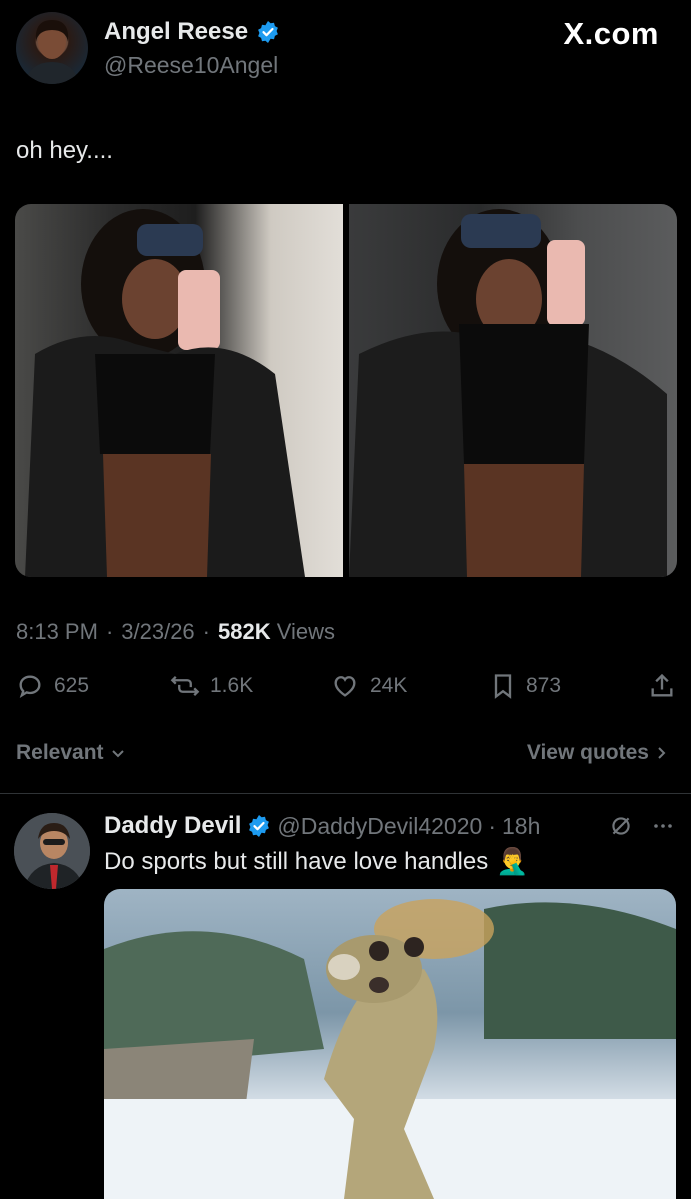  What do you see at coordinates (117, 754) in the screenshot?
I see `chevron-down-icon` at bounding box center [117, 754].